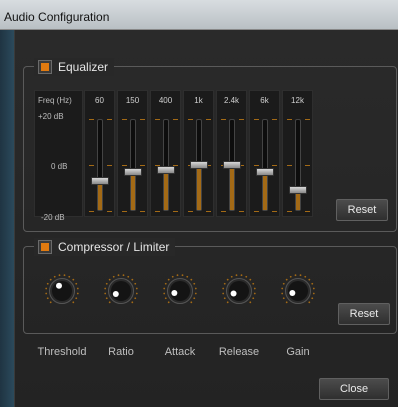 The width and height of the screenshot is (398, 407). What do you see at coordinates (354, 389) in the screenshot?
I see `close-button: Close` at bounding box center [354, 389].